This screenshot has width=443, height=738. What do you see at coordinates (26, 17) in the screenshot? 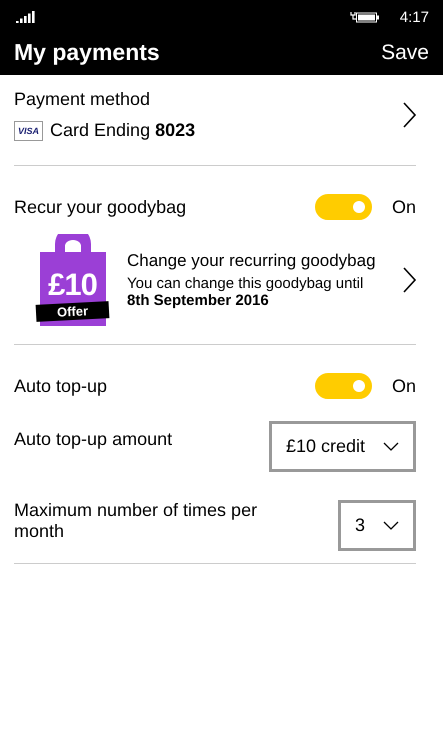
I see `signal-icon` at bounding box center [26, 17].